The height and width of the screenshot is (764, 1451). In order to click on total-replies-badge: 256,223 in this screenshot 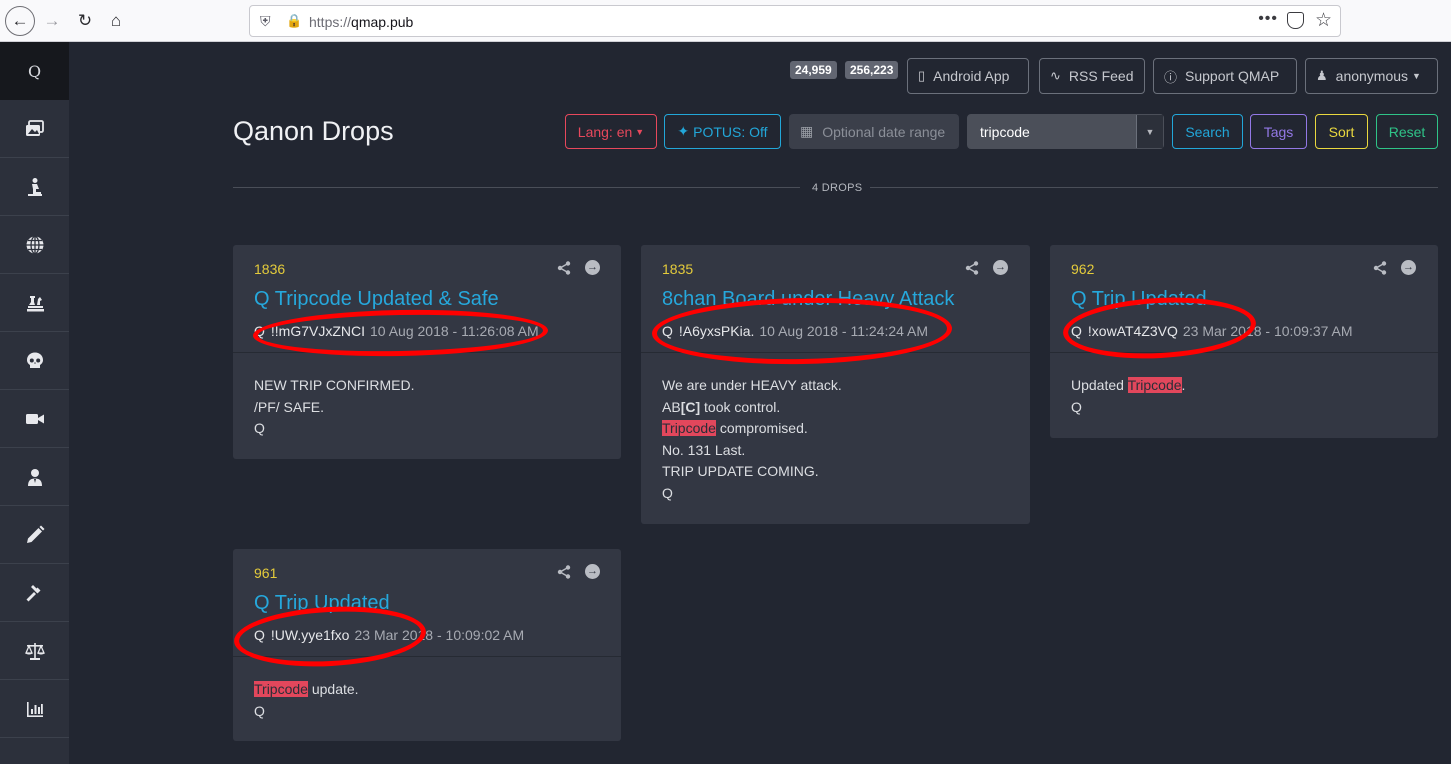, I will do `click(872, 70)`.